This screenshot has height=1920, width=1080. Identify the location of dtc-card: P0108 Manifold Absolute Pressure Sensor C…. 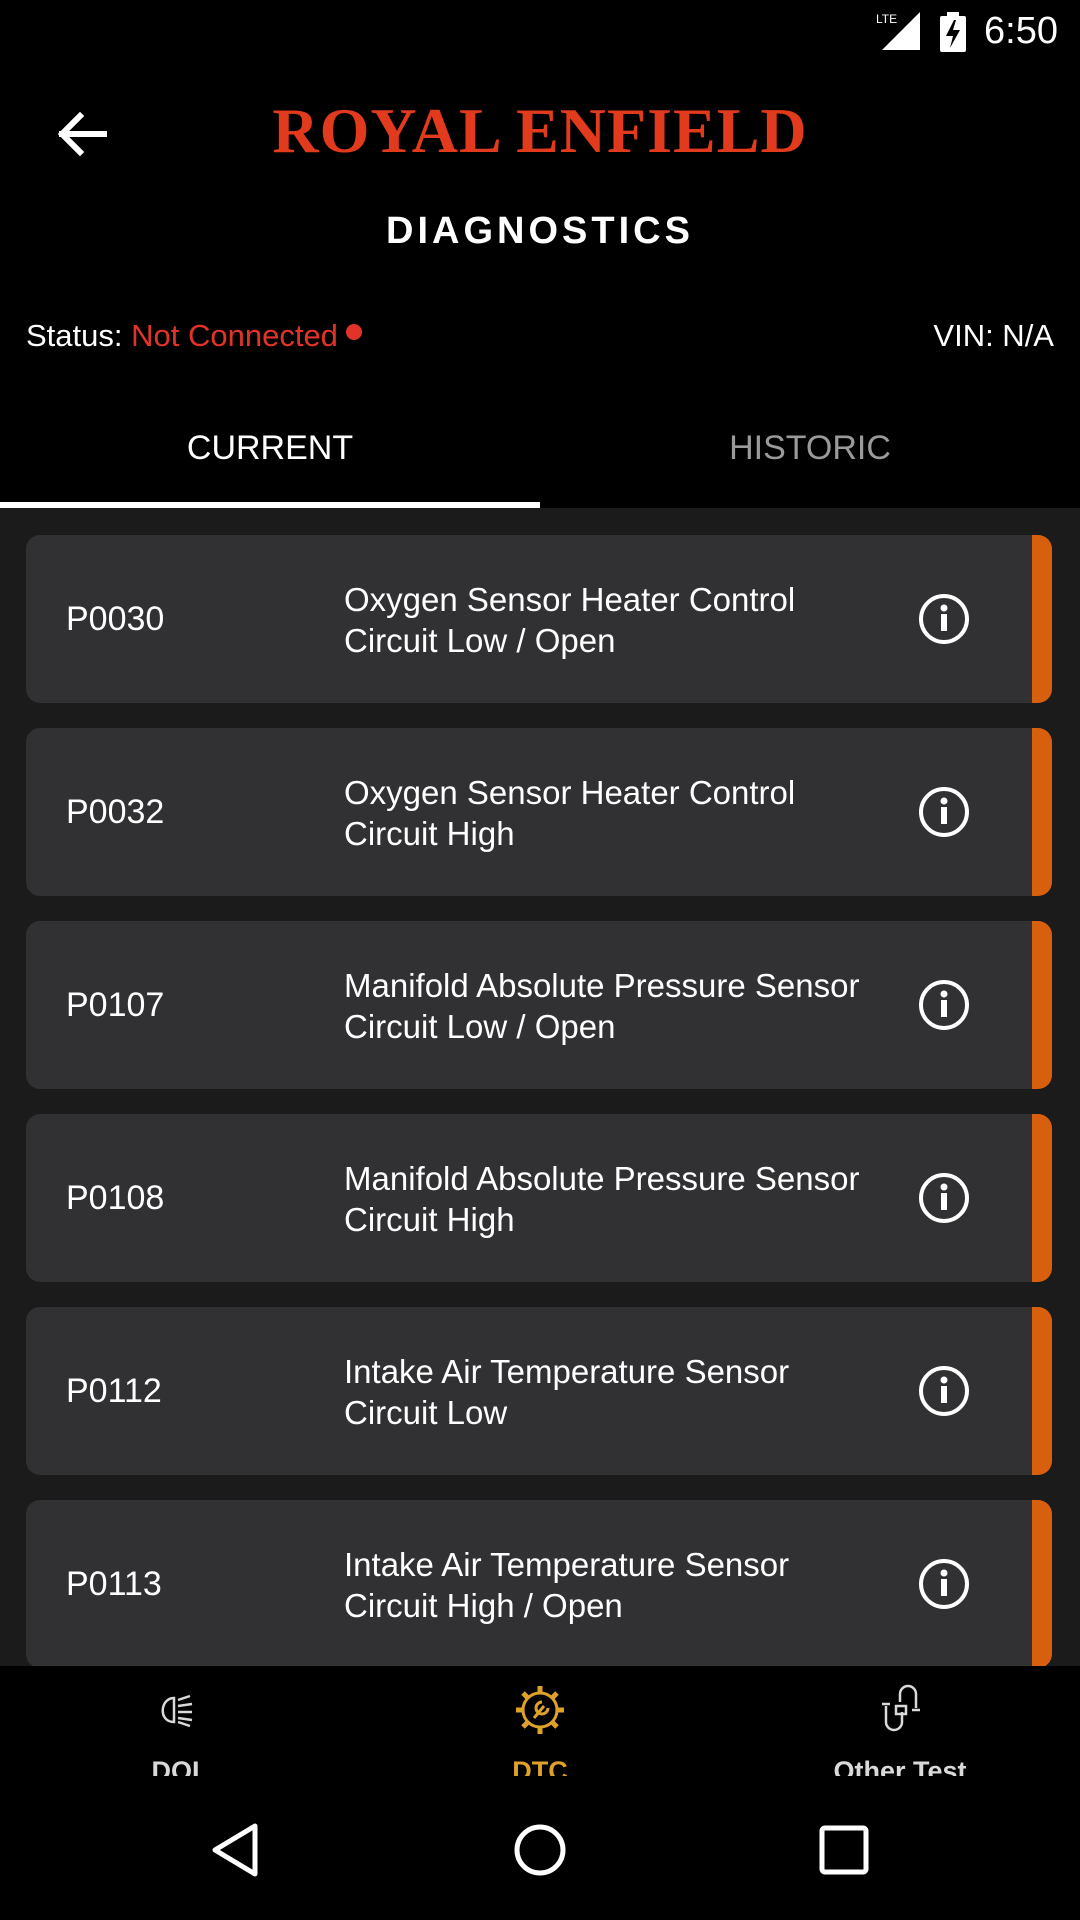
(539, 1198).